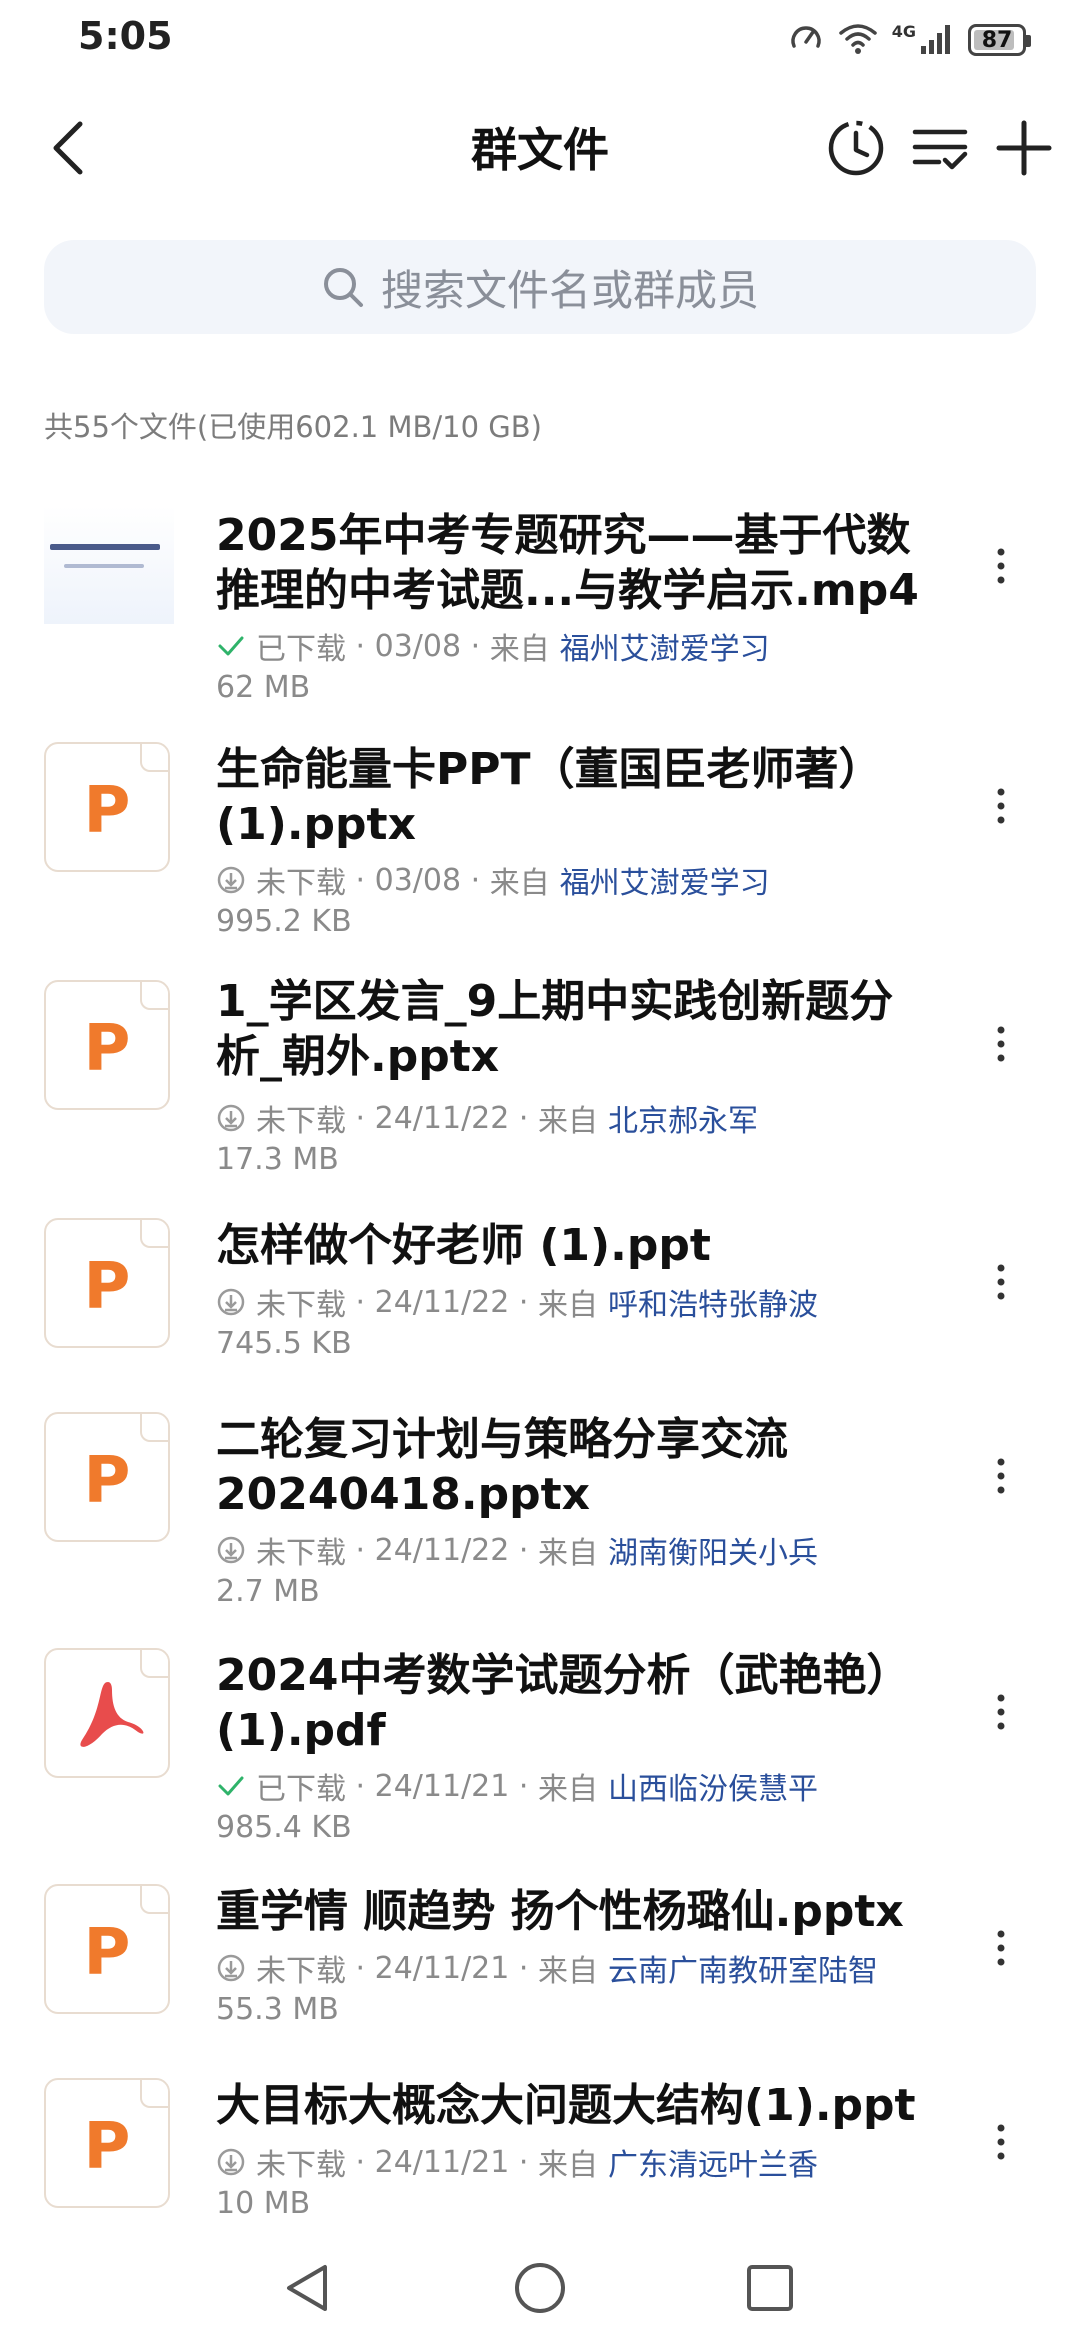 The height and width of the screenshot is (2340, 1080). Describe the element at coordinates (713, 2162) in the screenshot. I see `uploader-name: 广东清远叶兰香` at that location.